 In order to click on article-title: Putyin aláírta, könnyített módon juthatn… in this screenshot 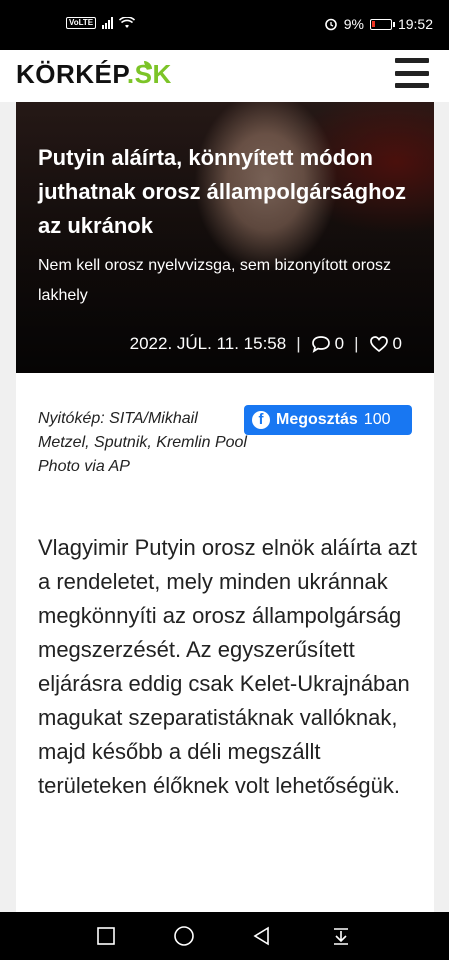, I will do `click(222, 191)`.